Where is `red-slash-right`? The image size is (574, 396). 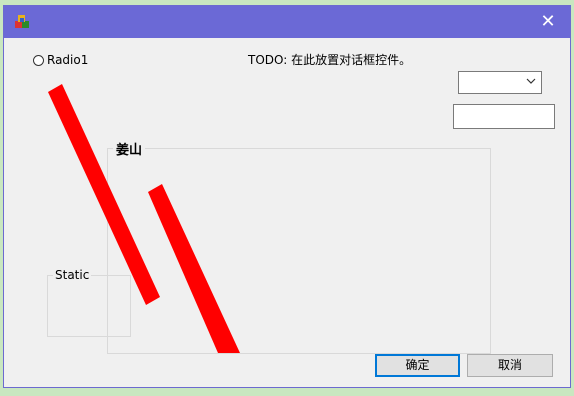
red-slash-right is located at coordinates (194, 268).